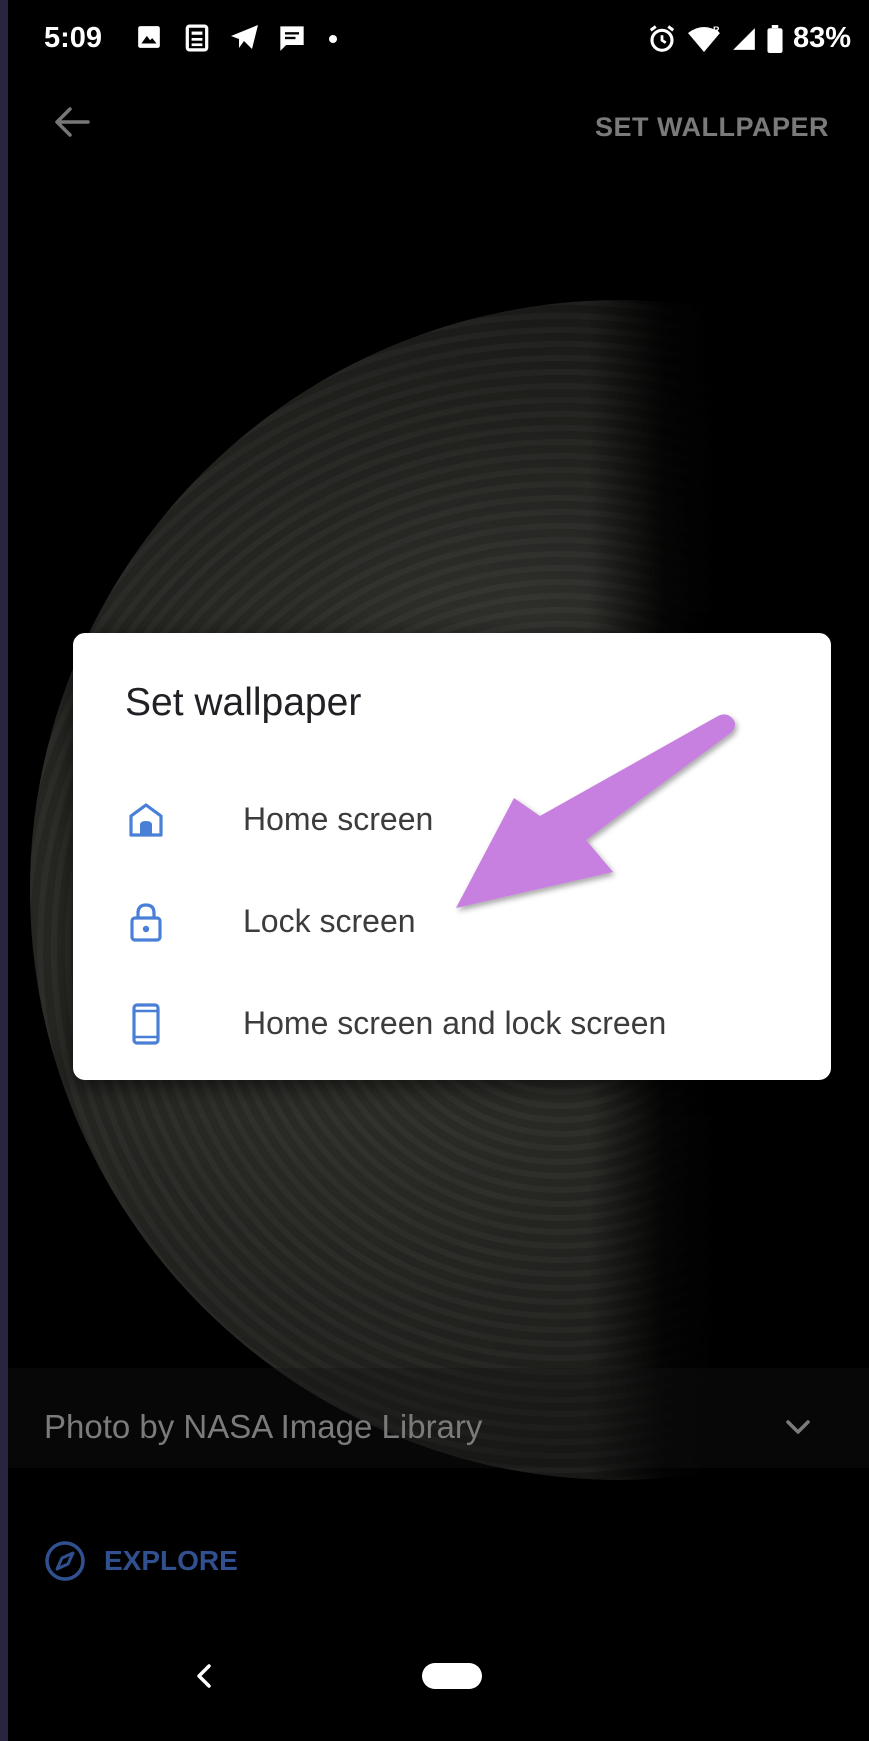 This screenshot has height=1741, width=869. What do you see at coordinates (244, 37) in the screenshot?
I see `telegram-icon` at bounding box center [244, 37].